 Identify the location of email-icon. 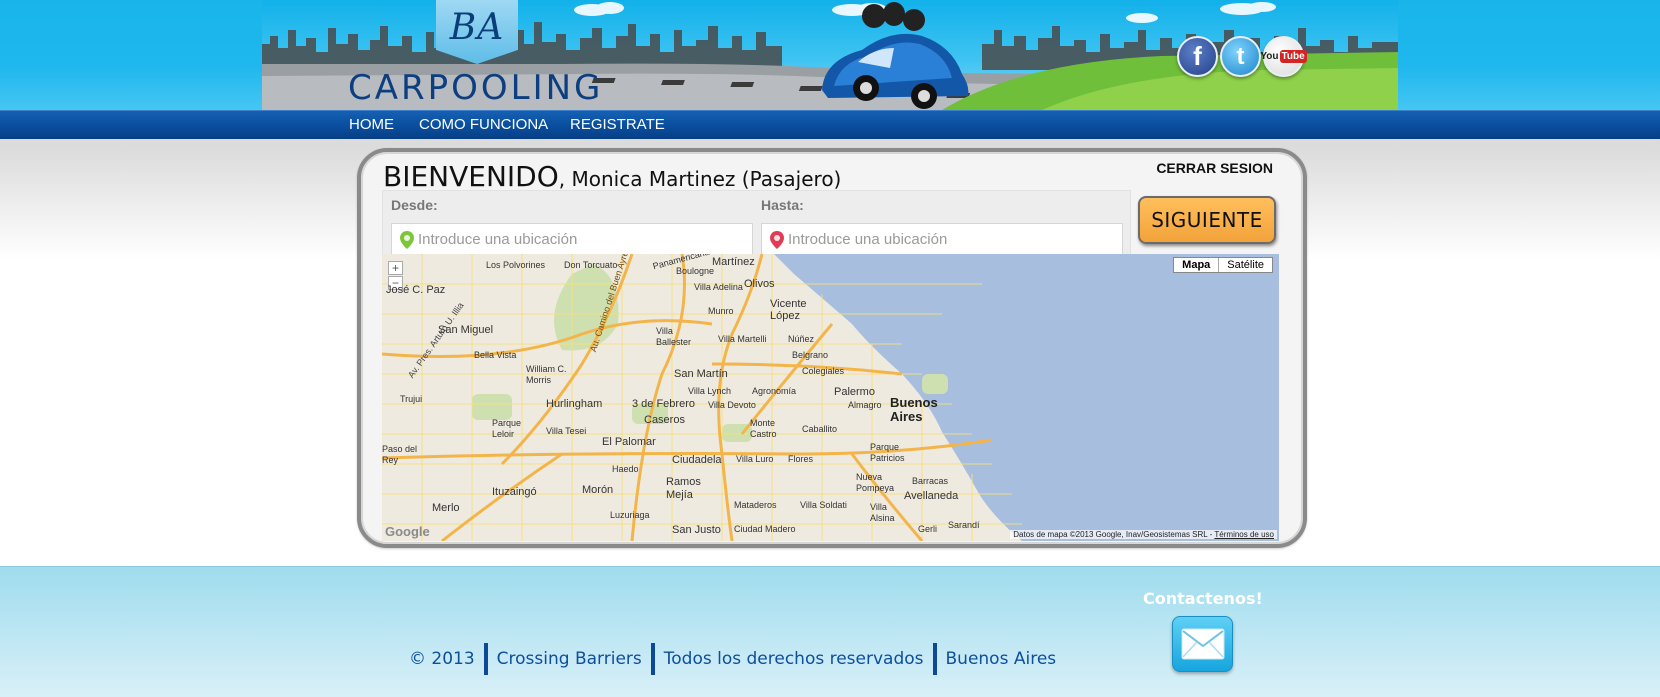
(1202, 644).